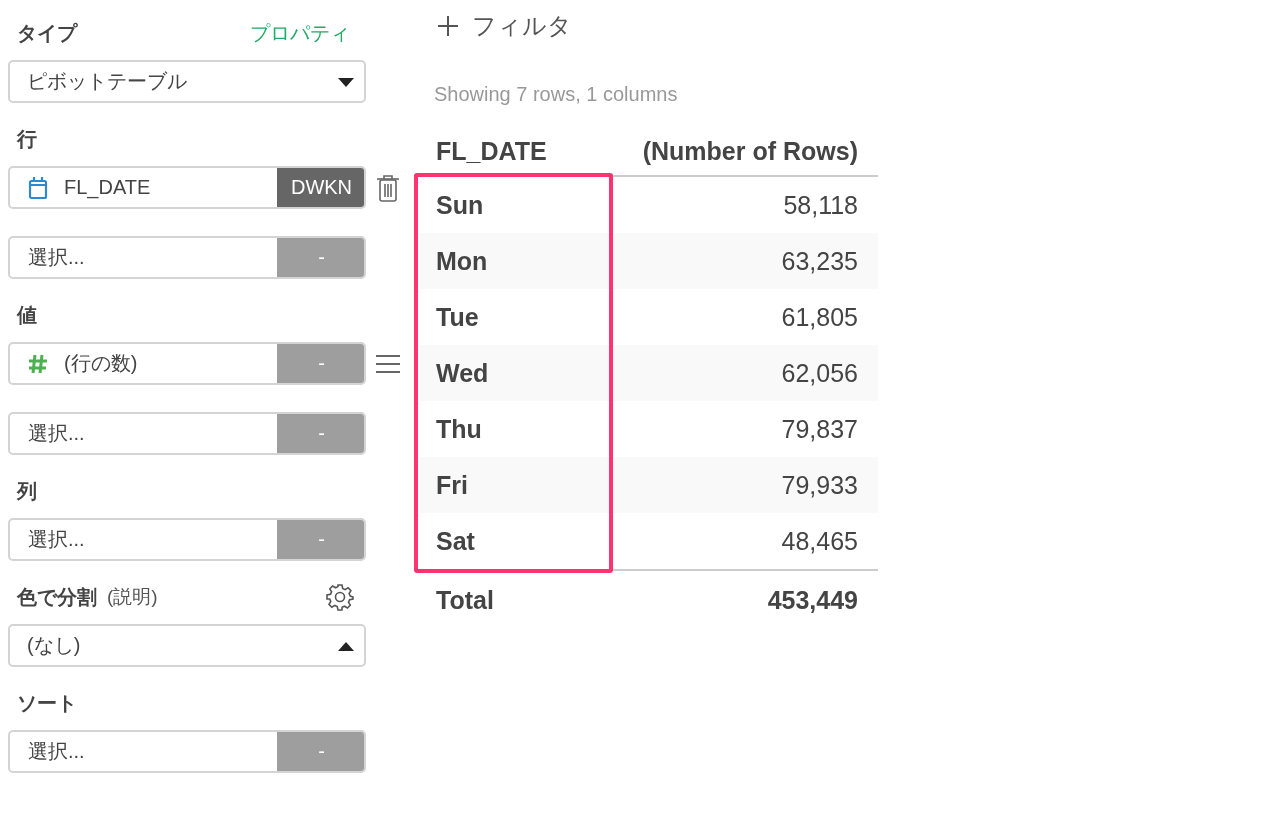 The height and width of the screenshot is (828, 1286). Describe the element at coordinates (459, 429) in the screenshot. I see `row-label: Thu` at that location.